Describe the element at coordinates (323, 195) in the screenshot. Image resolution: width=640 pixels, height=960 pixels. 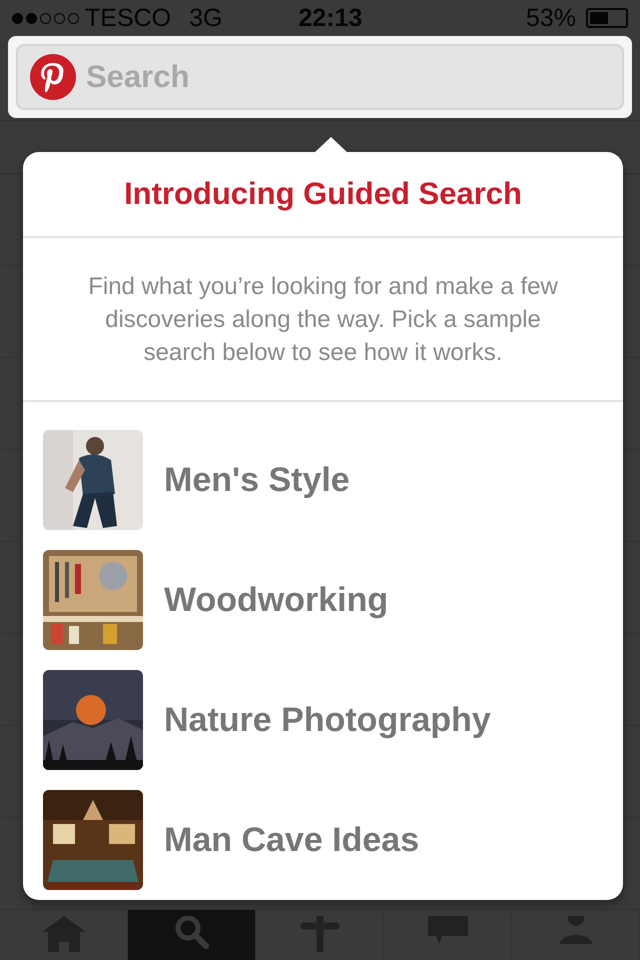
I see `popup-title: Introducing Guided Search` at that location.